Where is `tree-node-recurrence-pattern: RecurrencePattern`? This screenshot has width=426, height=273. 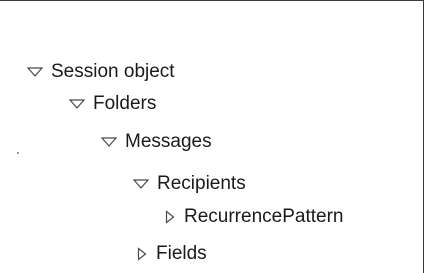 tree-node-recurrence-pattern: RecurrencePattern is located at coordinates (254, 217).